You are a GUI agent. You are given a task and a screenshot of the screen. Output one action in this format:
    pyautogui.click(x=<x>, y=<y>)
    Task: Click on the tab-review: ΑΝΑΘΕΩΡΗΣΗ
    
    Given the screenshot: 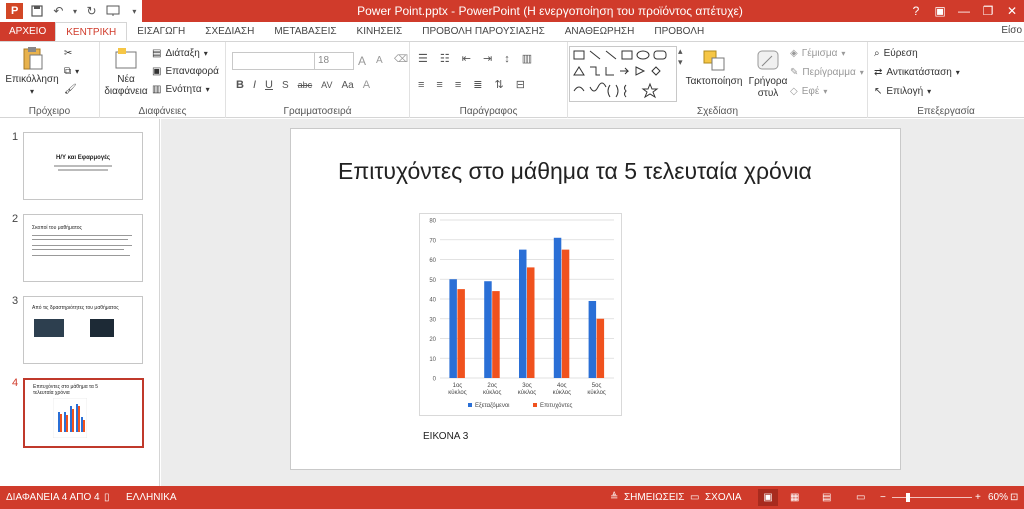 What is the action you would take?
    pyautogui.click(x=600, y=31)
    